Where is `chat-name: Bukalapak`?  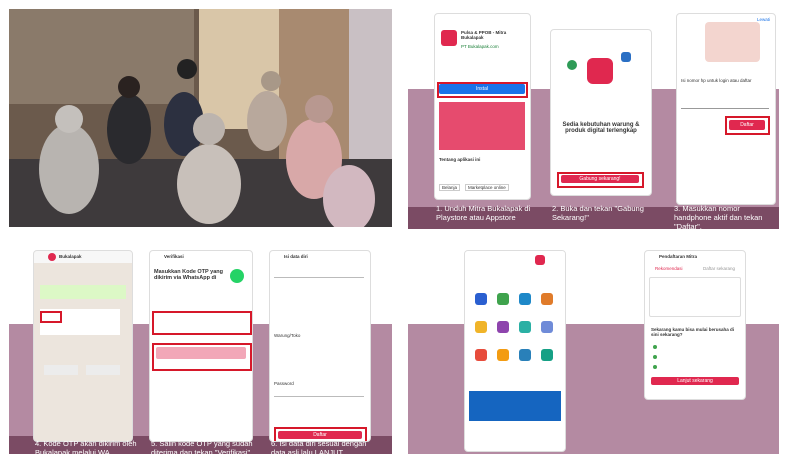 chat-name: Bukalapak is located at coordinates (70, 256).